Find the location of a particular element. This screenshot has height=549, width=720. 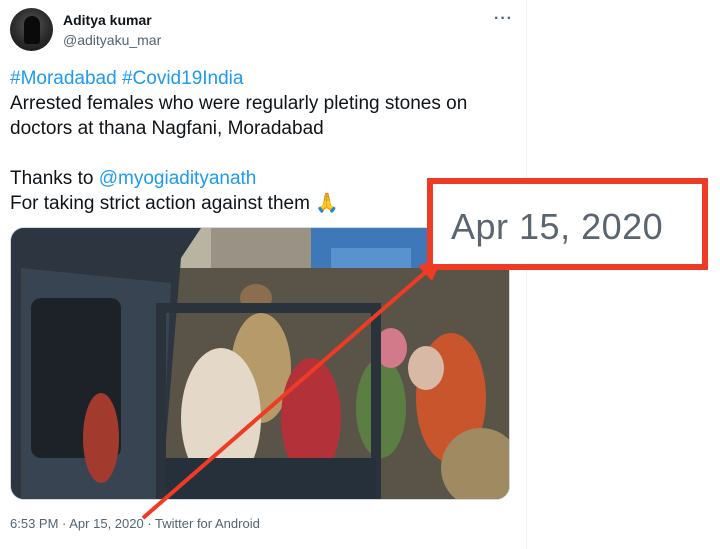

user-handle: @adityaku_mar is located at coordinates (112, 40).